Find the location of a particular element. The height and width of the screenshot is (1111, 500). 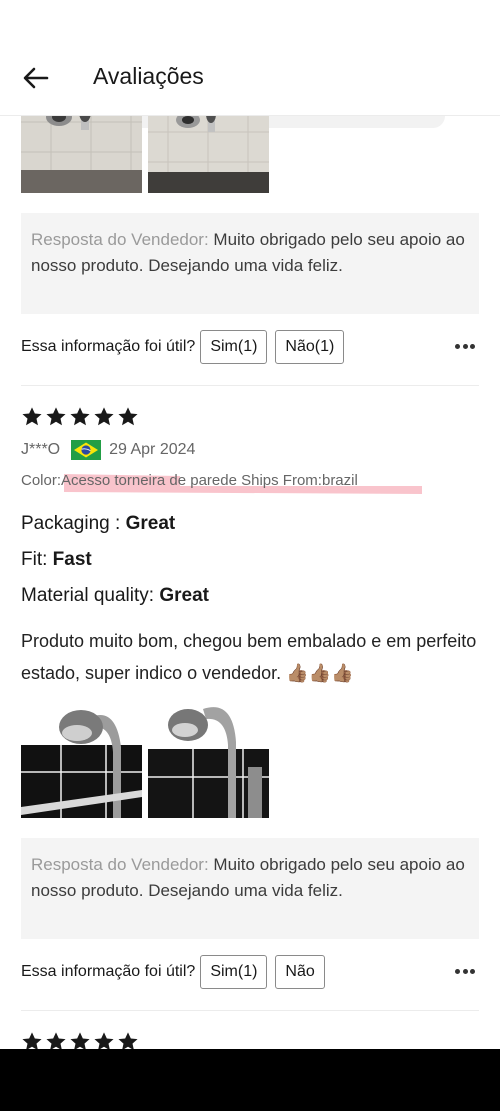

attribute-packaging: Packaging : Great is located at coordinates (98, 523).